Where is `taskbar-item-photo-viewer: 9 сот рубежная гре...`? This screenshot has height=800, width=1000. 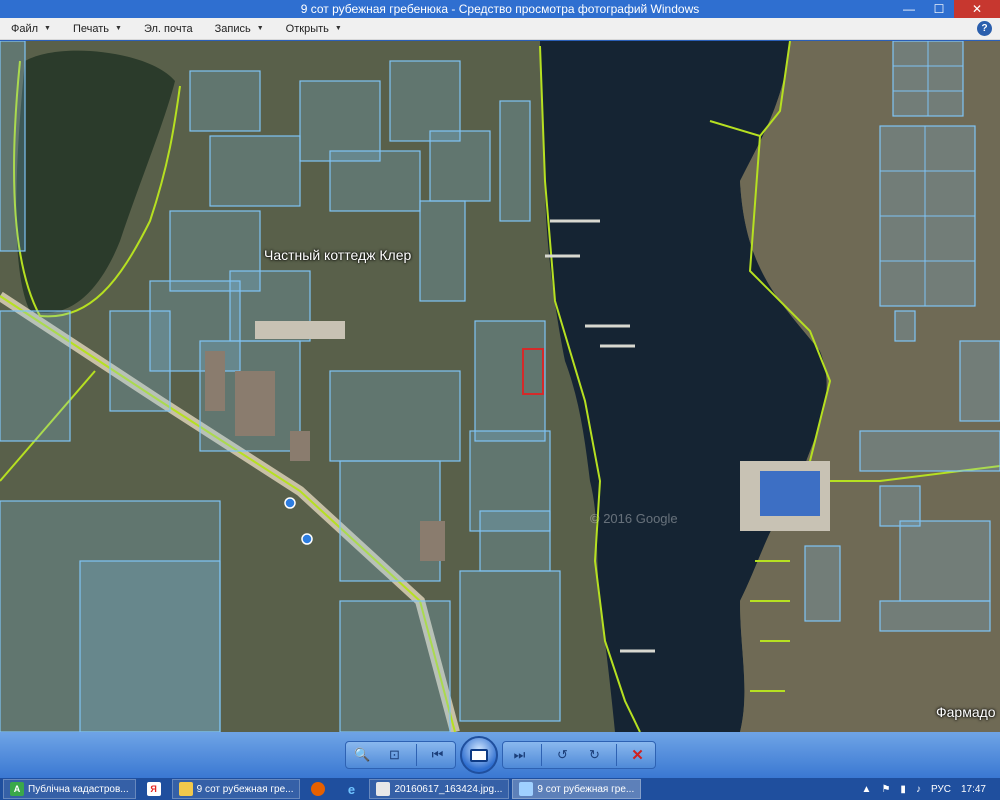
taskbar-item-photo-viewer: 9 сот рубежная гре... is located at coordinates (577, 789).